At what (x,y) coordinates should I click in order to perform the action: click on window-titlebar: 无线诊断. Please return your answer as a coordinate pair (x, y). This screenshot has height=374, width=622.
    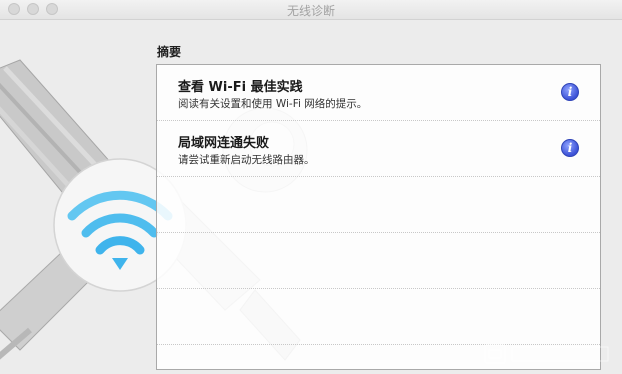
    Looking at the image, I should click on (311, 10).